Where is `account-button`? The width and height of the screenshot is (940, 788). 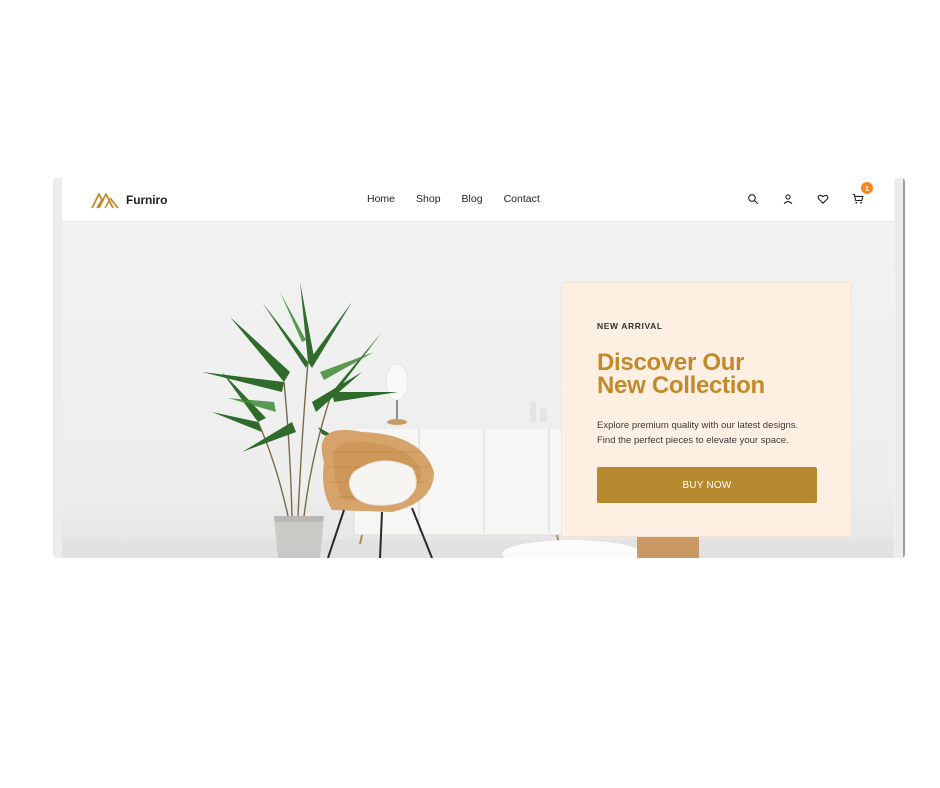
account-button is located at coordinates (788, 199).